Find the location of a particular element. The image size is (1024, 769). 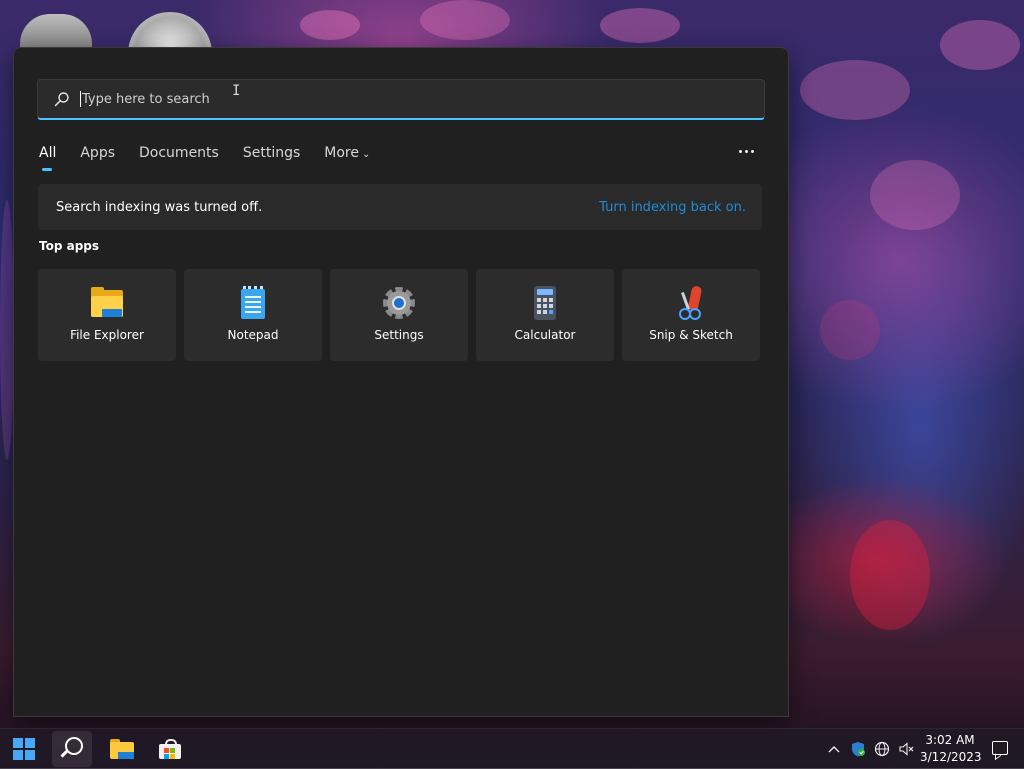

app-label: Calculator is located at coordinates (545, 335).